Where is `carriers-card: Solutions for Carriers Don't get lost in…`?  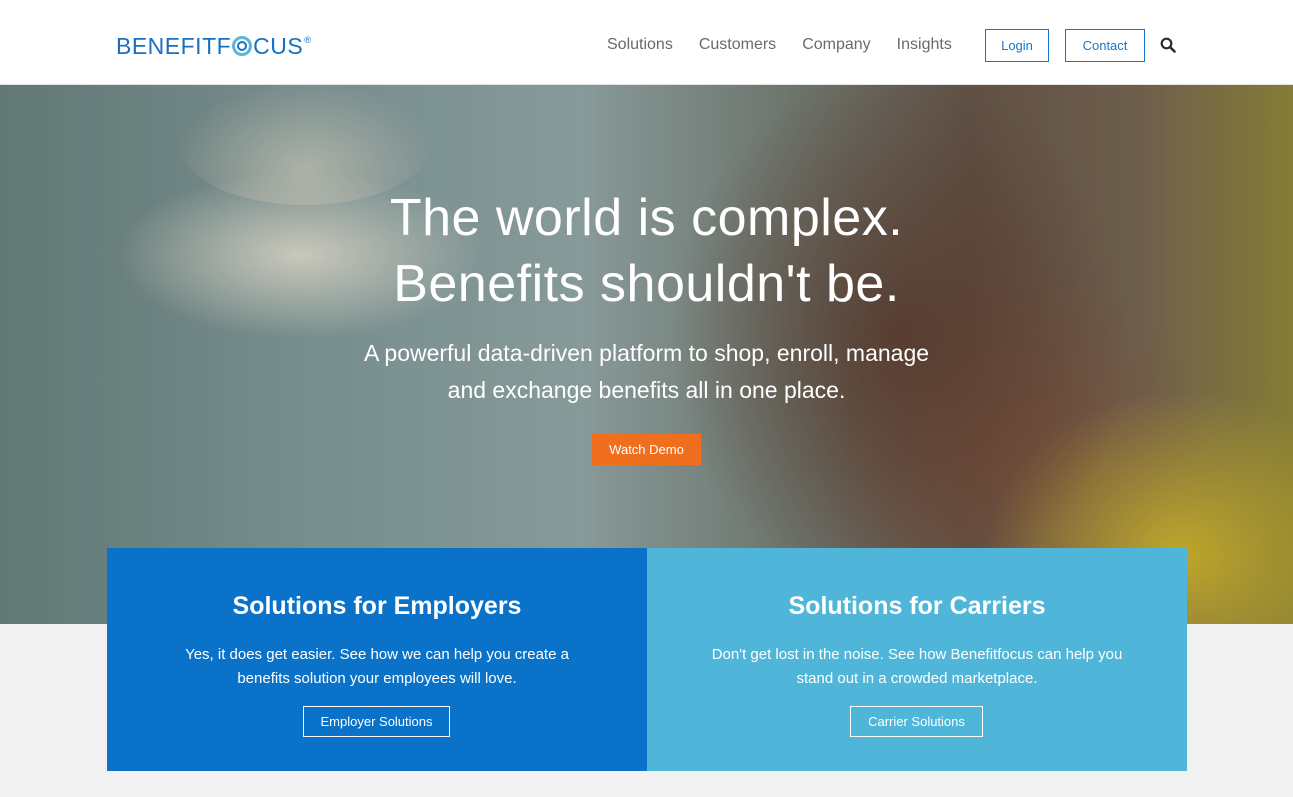
carriers-card: Solutions for Carriers Don't get lost in… is located at coordinates (917, 659).